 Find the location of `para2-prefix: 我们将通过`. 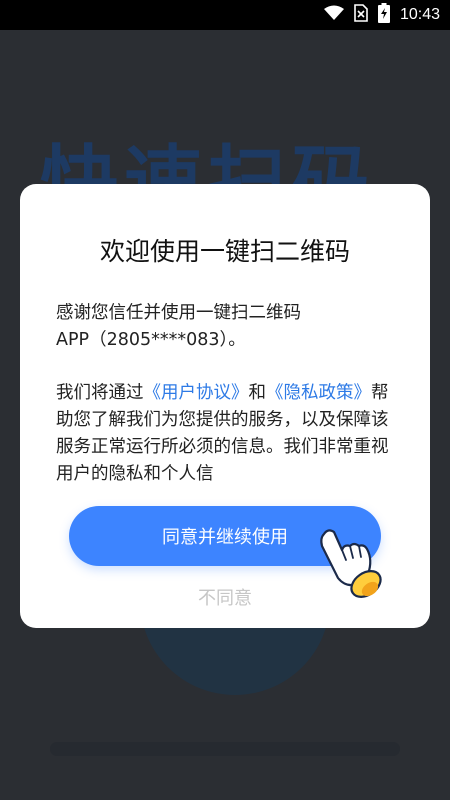

para2-prefix: 我们将通过 is located at coordinates (100, 393).